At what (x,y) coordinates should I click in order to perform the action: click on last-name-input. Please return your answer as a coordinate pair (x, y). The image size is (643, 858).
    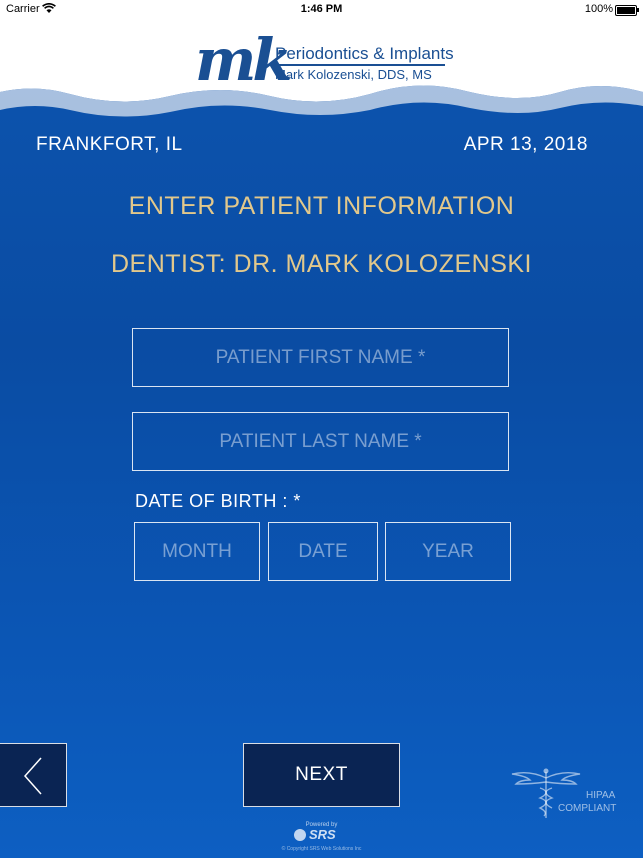
    Looking at the image, I should click on (320, 441).